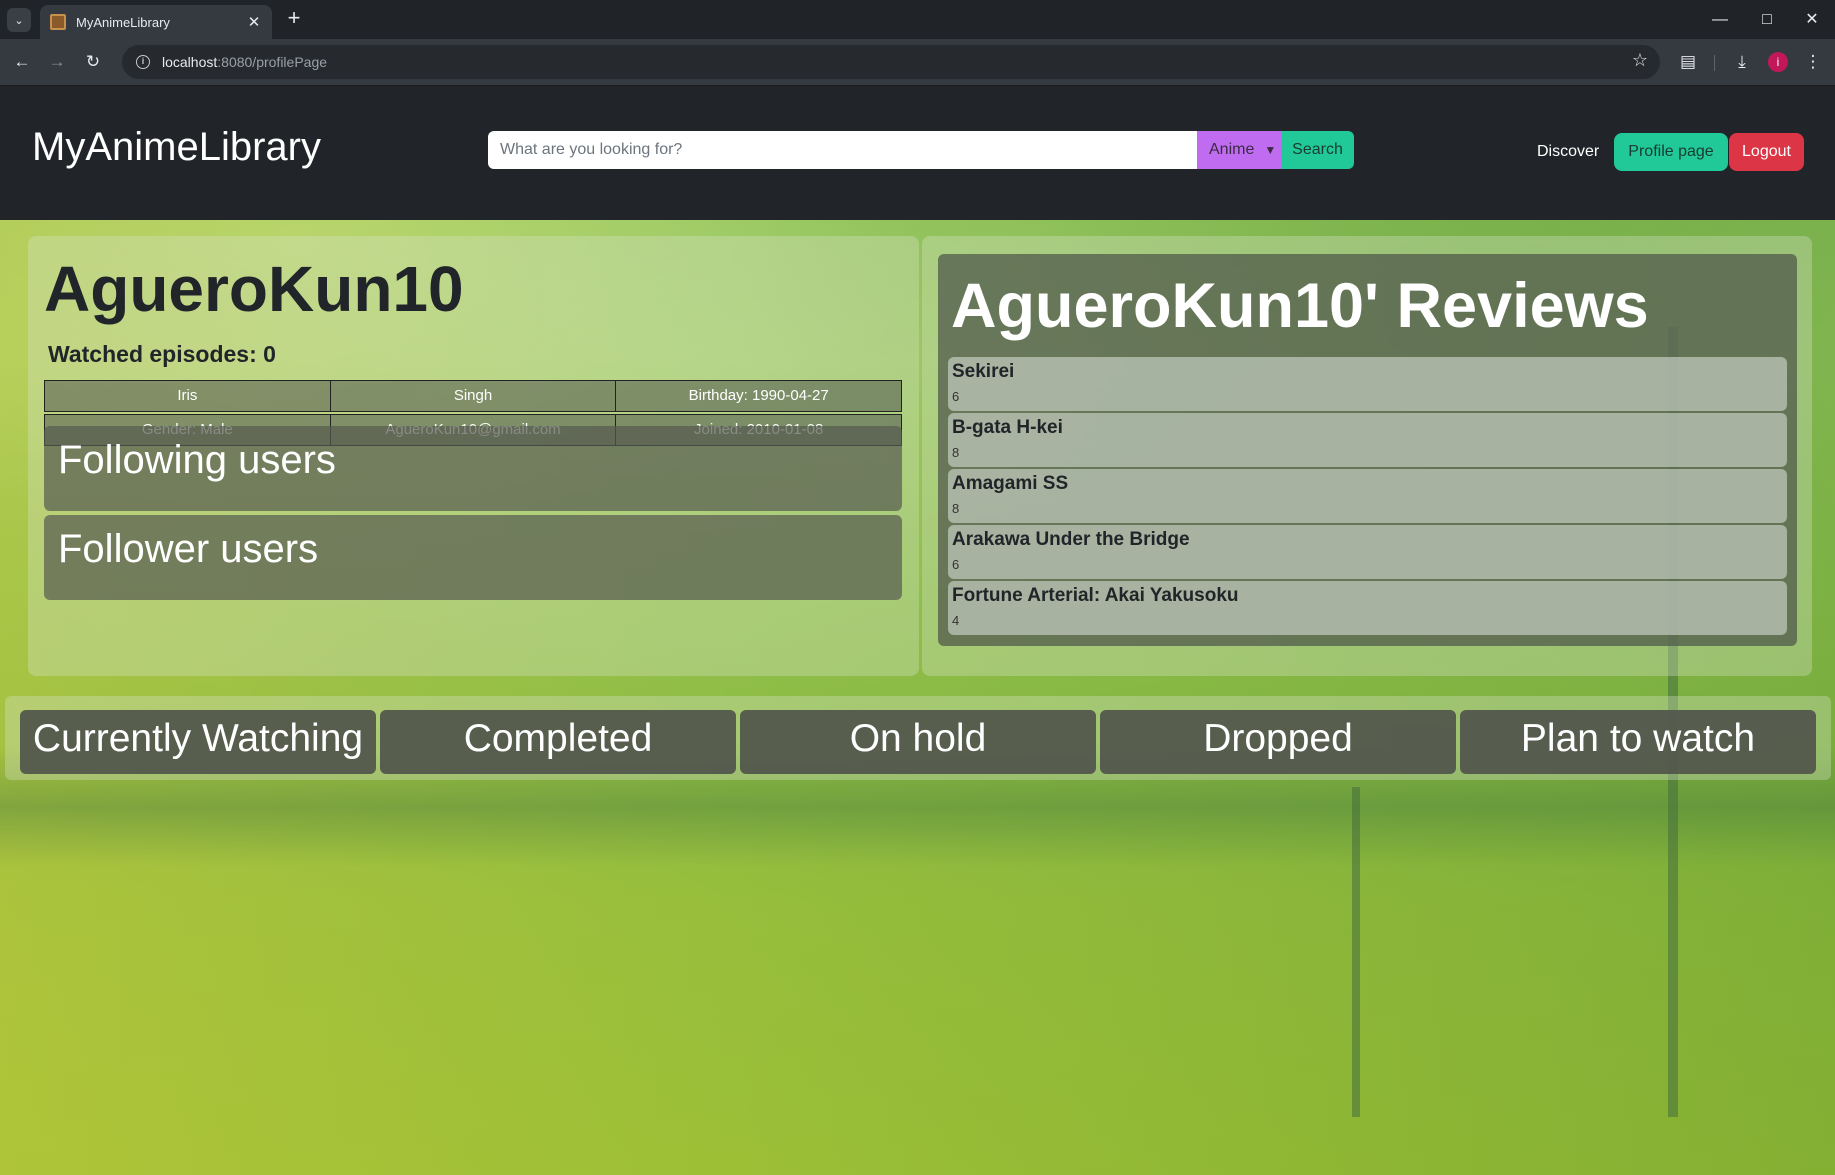 The image size is (1835, 1175). What do you see at coordinates (759, 396) in the screenshot?
I see `birthday: Birthday: 1990-04-27` at bounding box center [759, 396].